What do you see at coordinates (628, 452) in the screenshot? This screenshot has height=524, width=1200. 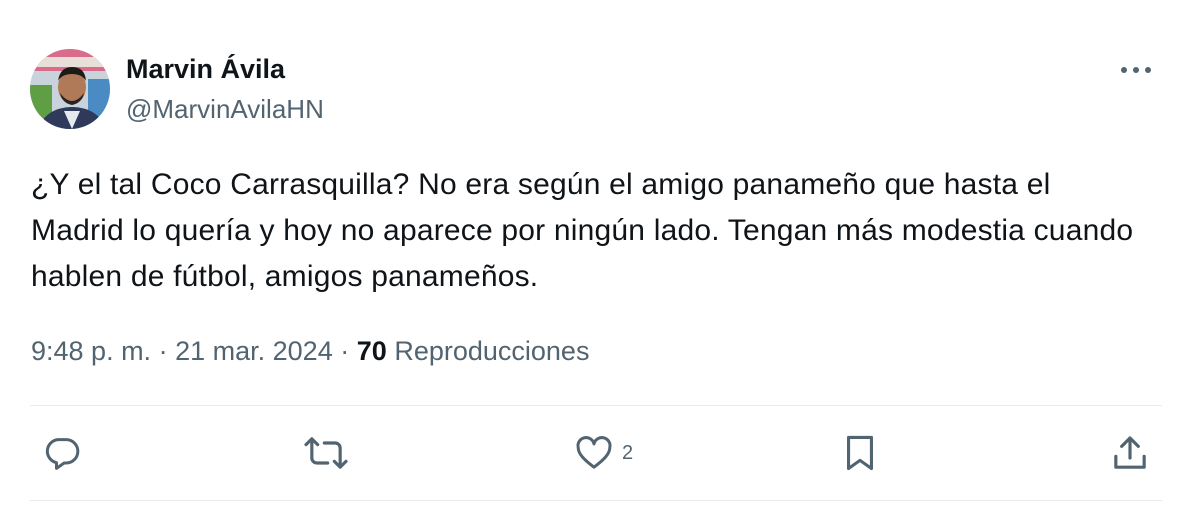 I see `like-count: 2` at bounding box center [628, 452].